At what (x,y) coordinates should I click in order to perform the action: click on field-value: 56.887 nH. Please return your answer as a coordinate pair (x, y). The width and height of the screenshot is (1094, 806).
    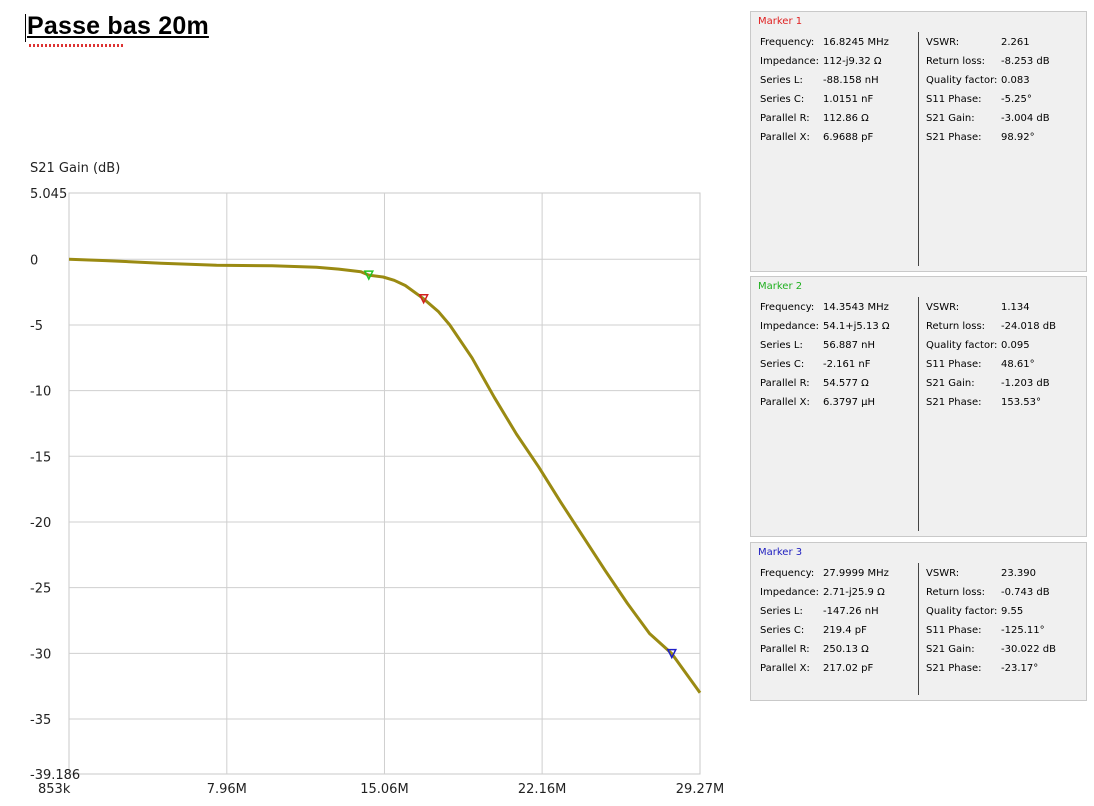
    Looking at the image, I should click on (849, 345).